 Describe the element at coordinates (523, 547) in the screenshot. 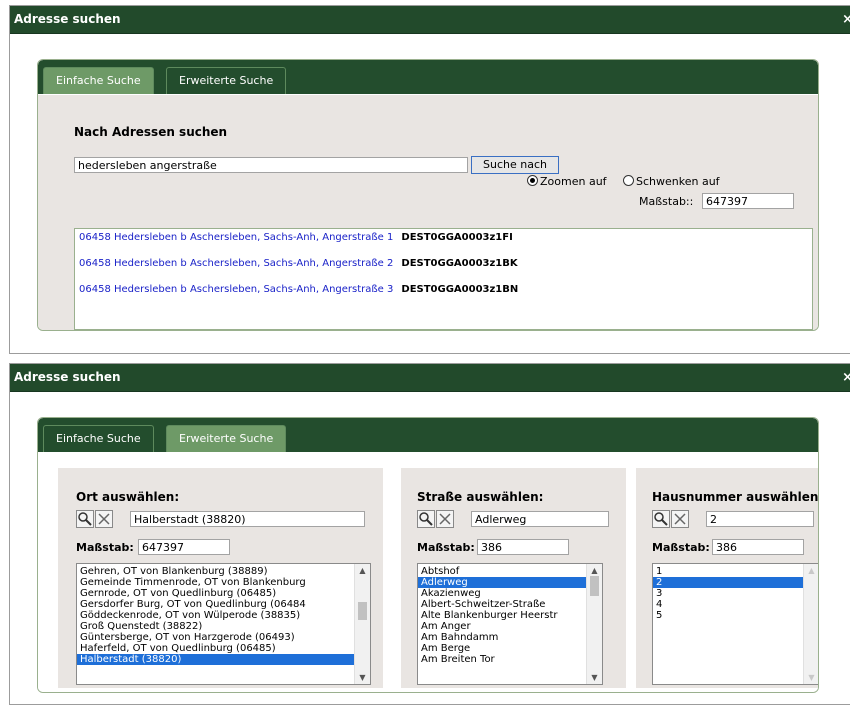

I see `strasse-scale-input` at that location.